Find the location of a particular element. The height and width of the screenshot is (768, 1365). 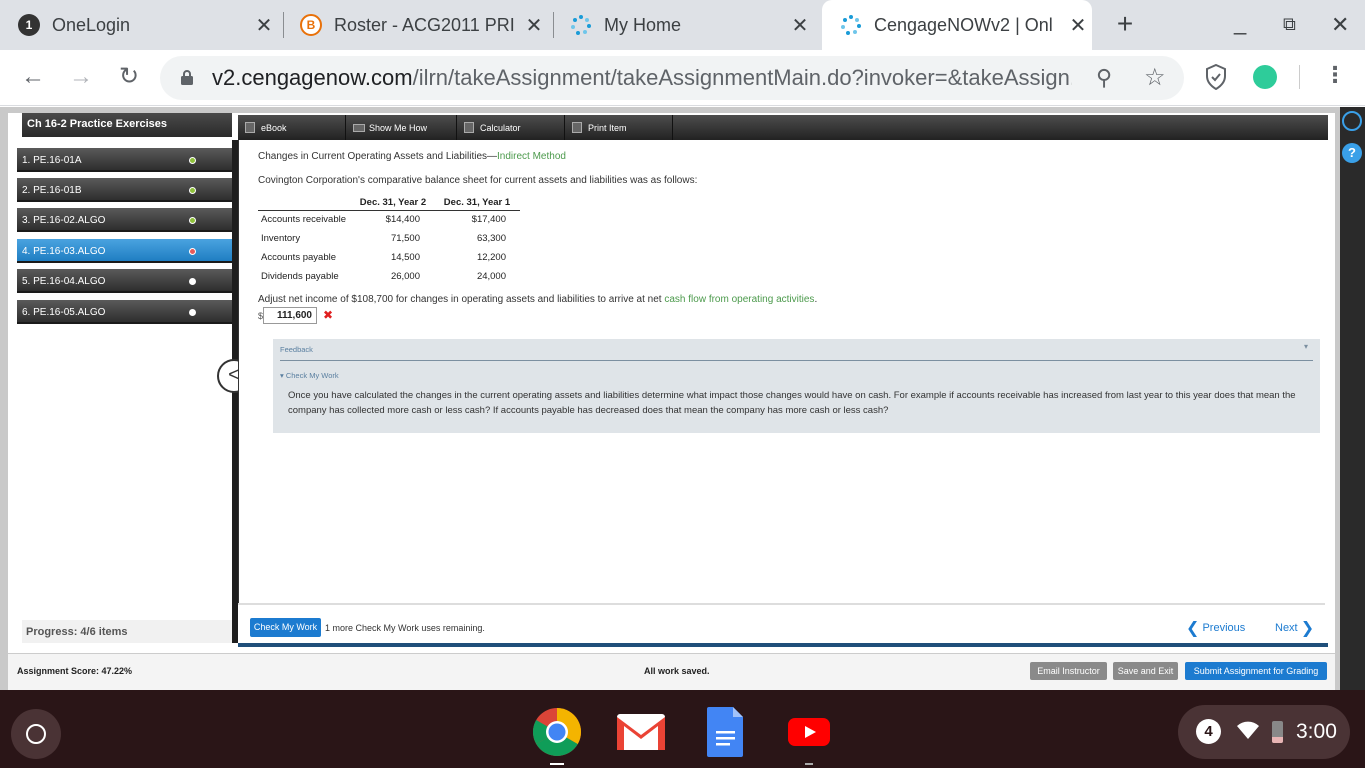

check-my-work-toggle: ▾ Check My Work is located at coordinates (309, 375).